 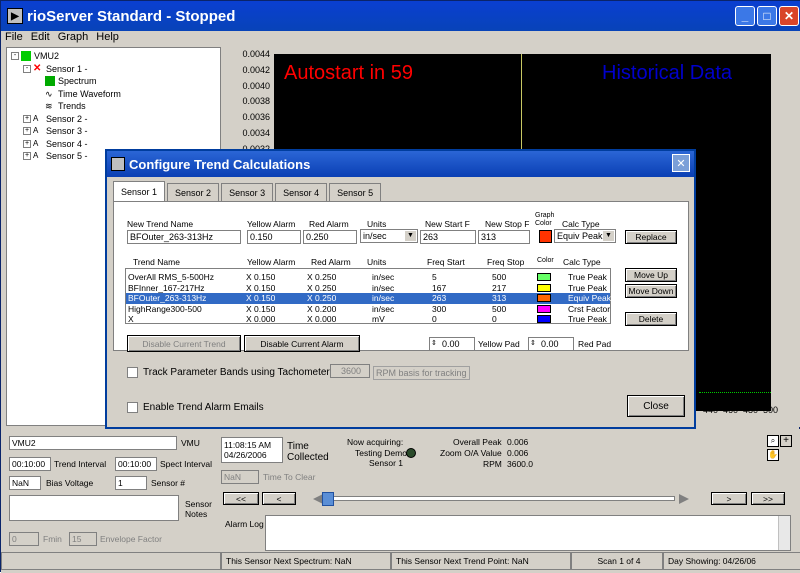 I want to click on table-cell: 263, so click(x=439, y=298).